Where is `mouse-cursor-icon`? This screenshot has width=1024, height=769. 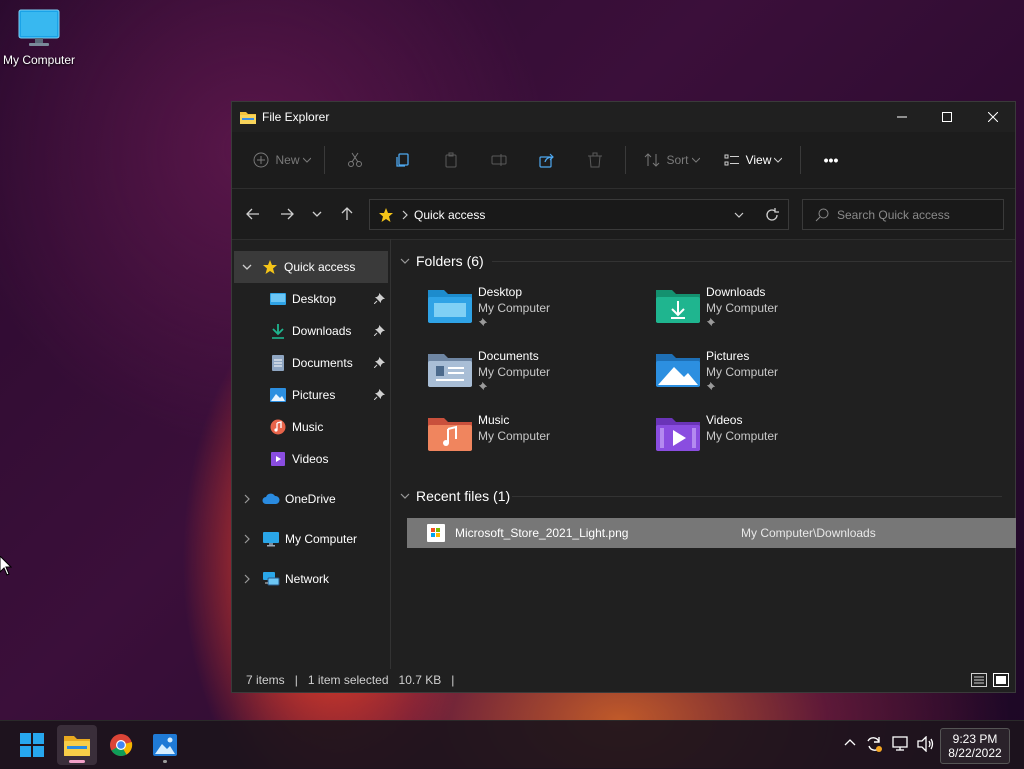 mouse-cursor-icon is located at coordinates (6, 566).